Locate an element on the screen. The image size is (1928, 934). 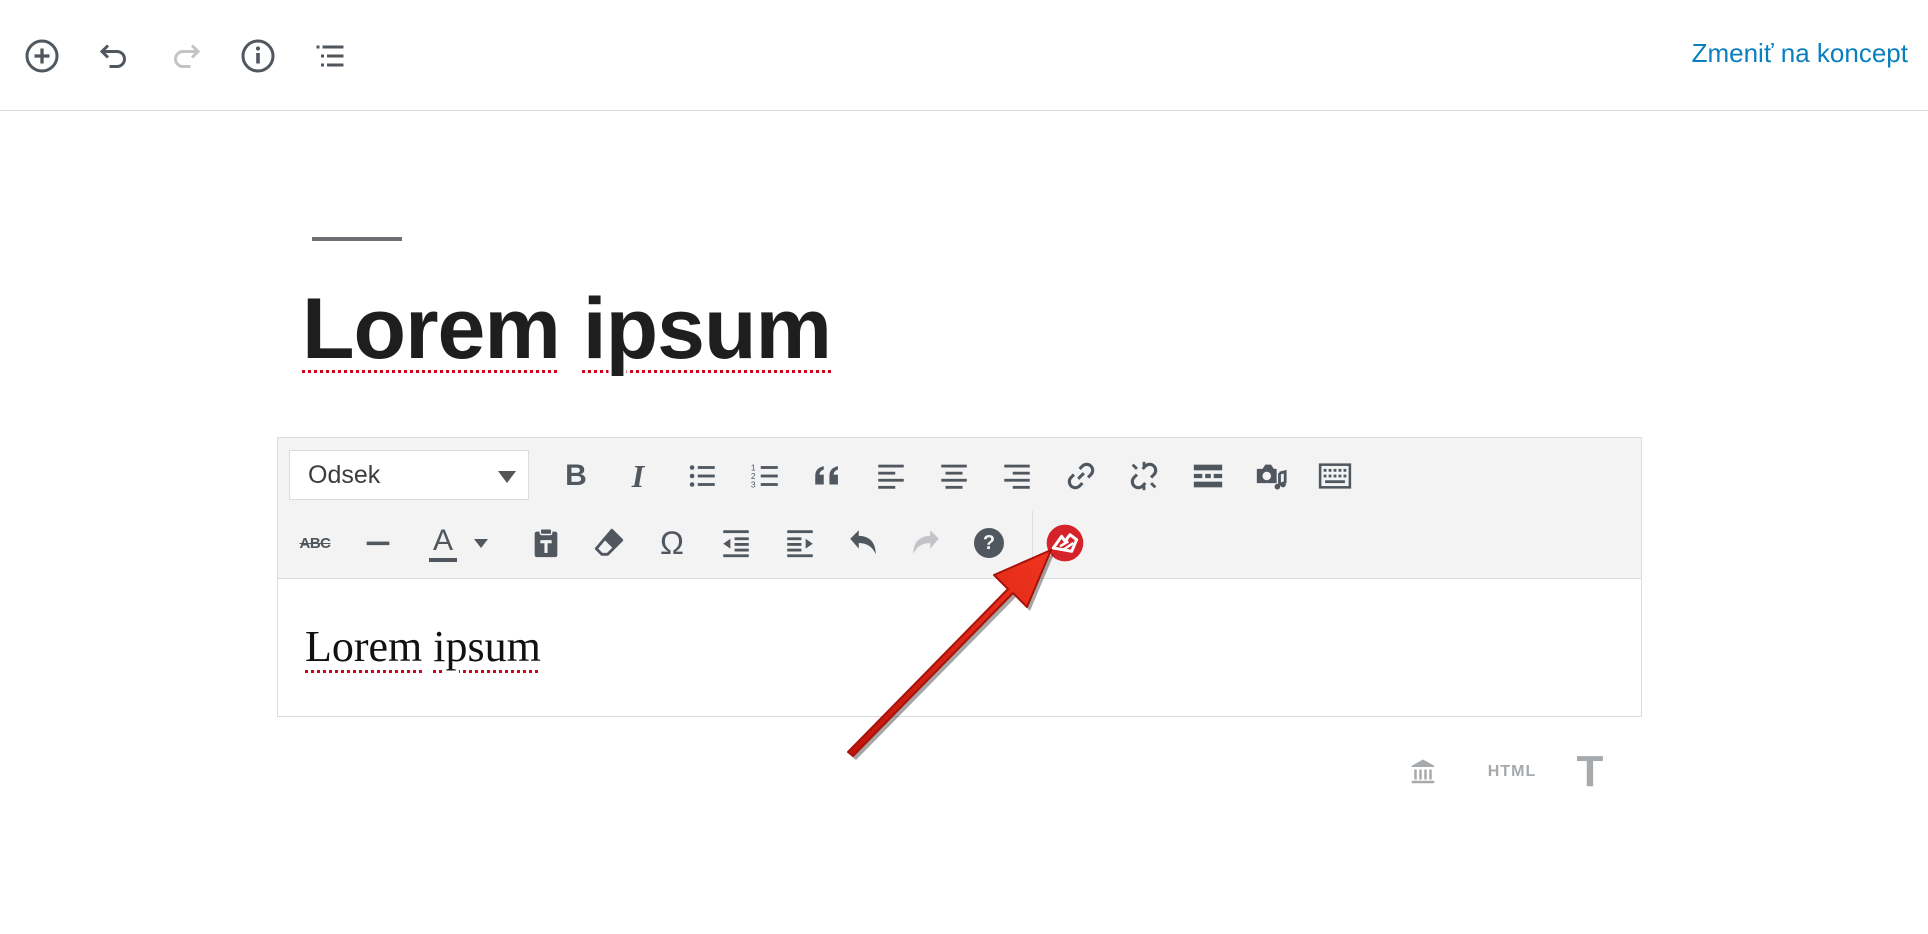
outdent-icon is located at coordinates (736, 544).